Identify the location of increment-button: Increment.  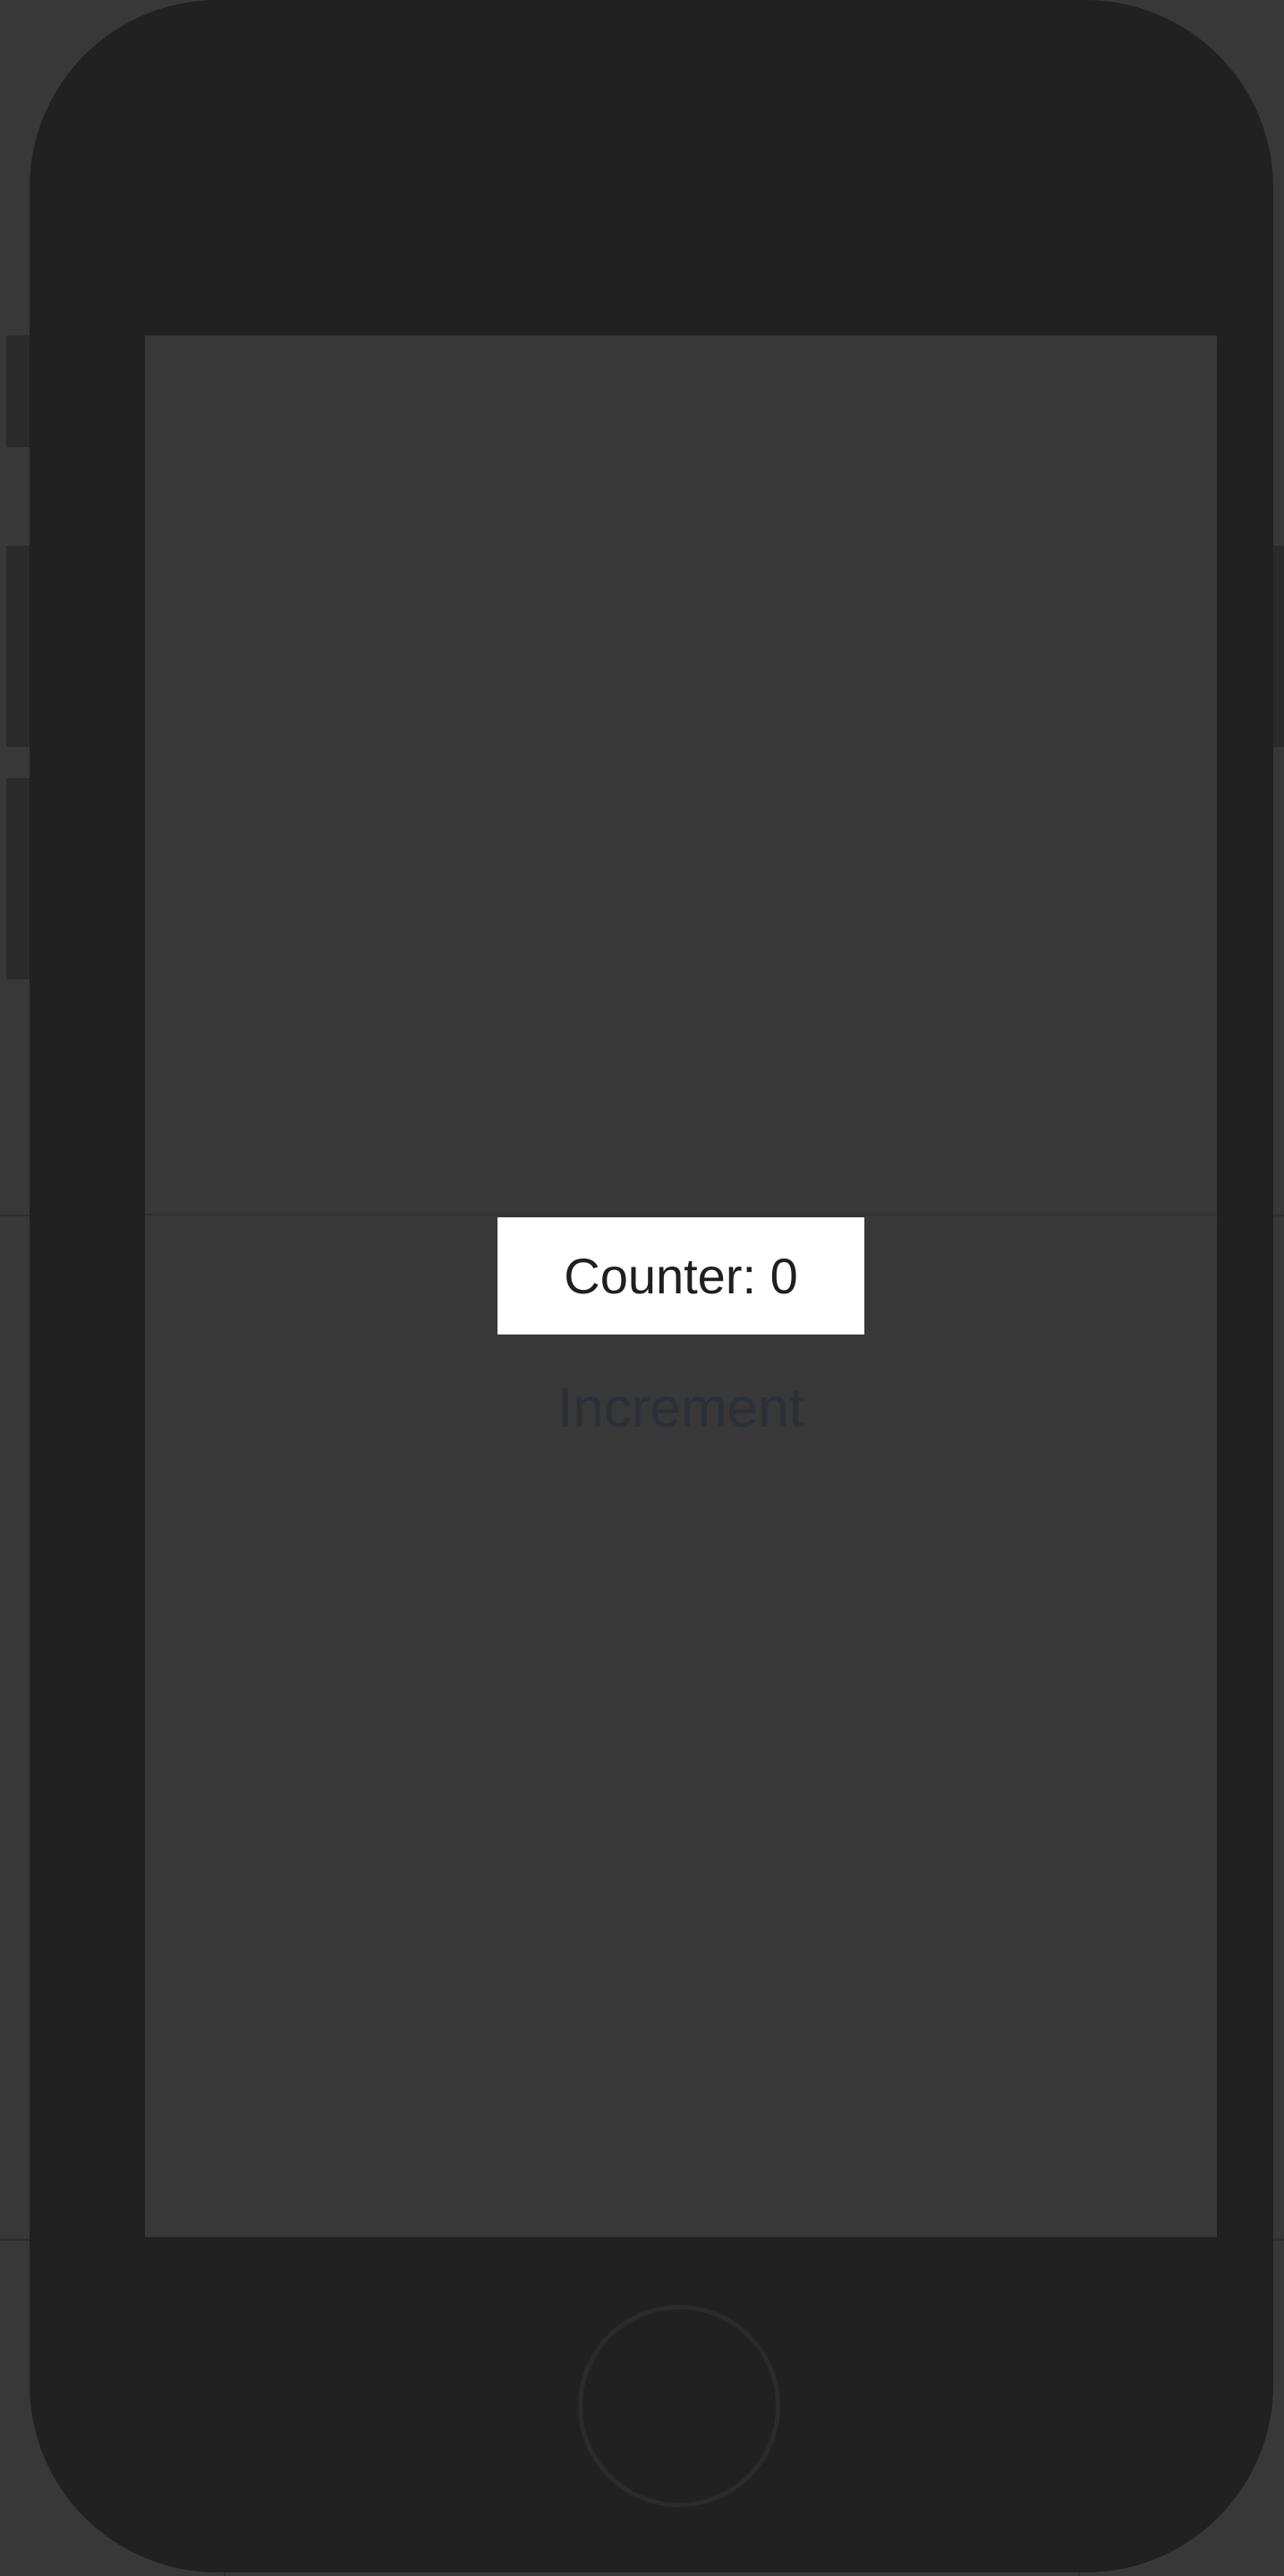
(681, 1408).